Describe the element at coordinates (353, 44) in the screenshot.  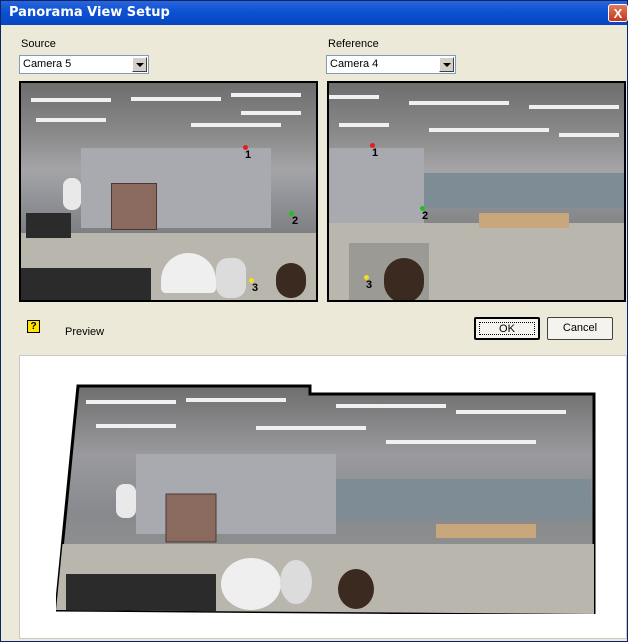
I see `reference-label: Reference` at that location.